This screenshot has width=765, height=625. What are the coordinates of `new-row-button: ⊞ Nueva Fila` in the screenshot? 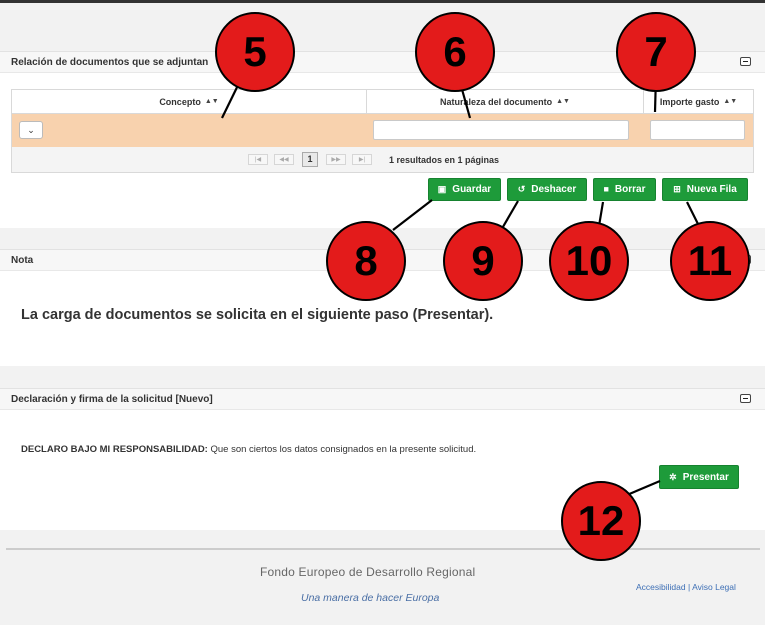 It's located at (705, 189).